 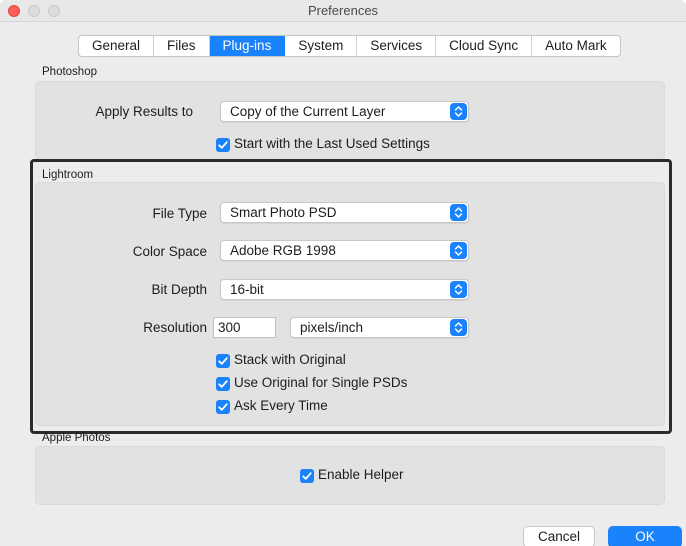 What do you see at coordinates (247, 289) in the screenshot?
I see `bit-depth-value: 16-bit` at bounding box center [247, 289].